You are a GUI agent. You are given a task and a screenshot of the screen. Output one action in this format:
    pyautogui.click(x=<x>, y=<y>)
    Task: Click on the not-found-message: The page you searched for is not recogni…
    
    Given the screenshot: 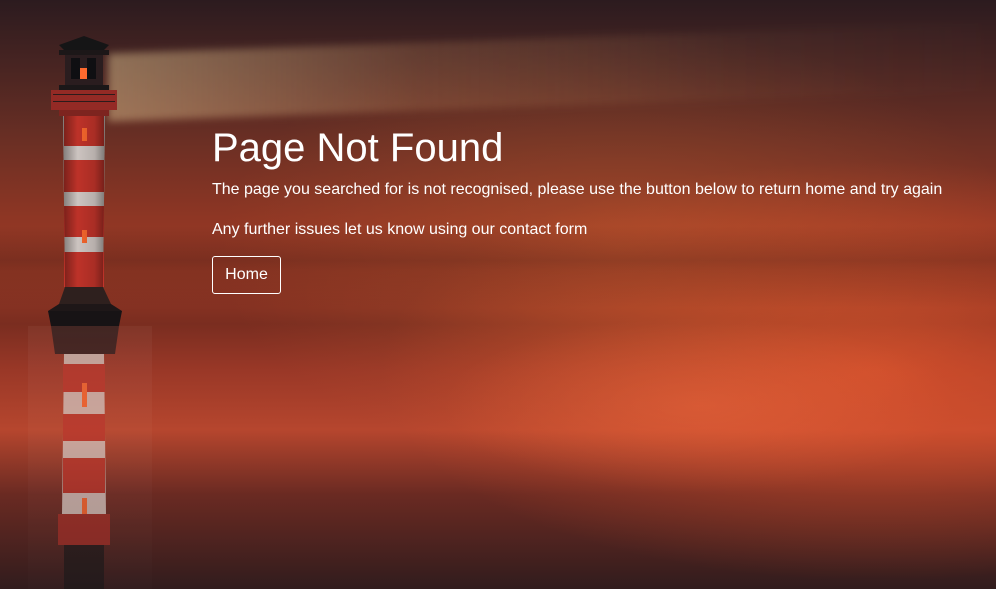 What is the action you would take?
    pyautogui.click(x=577, y=189)
    